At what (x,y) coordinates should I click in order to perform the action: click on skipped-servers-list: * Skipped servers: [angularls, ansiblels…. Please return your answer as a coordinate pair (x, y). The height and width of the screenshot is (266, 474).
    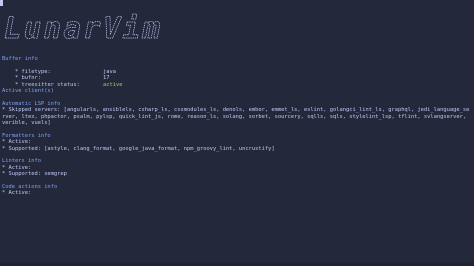
    Looking at the image, I should click on (236, 116).